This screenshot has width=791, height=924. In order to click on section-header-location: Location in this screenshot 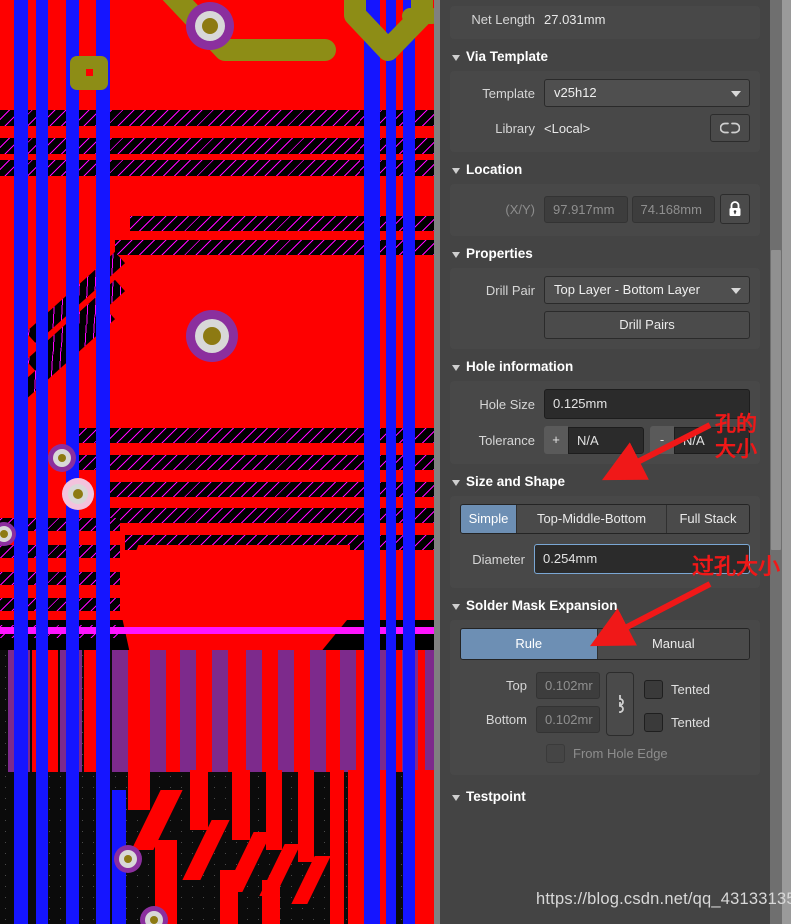, I will do `click(605, 168)`.